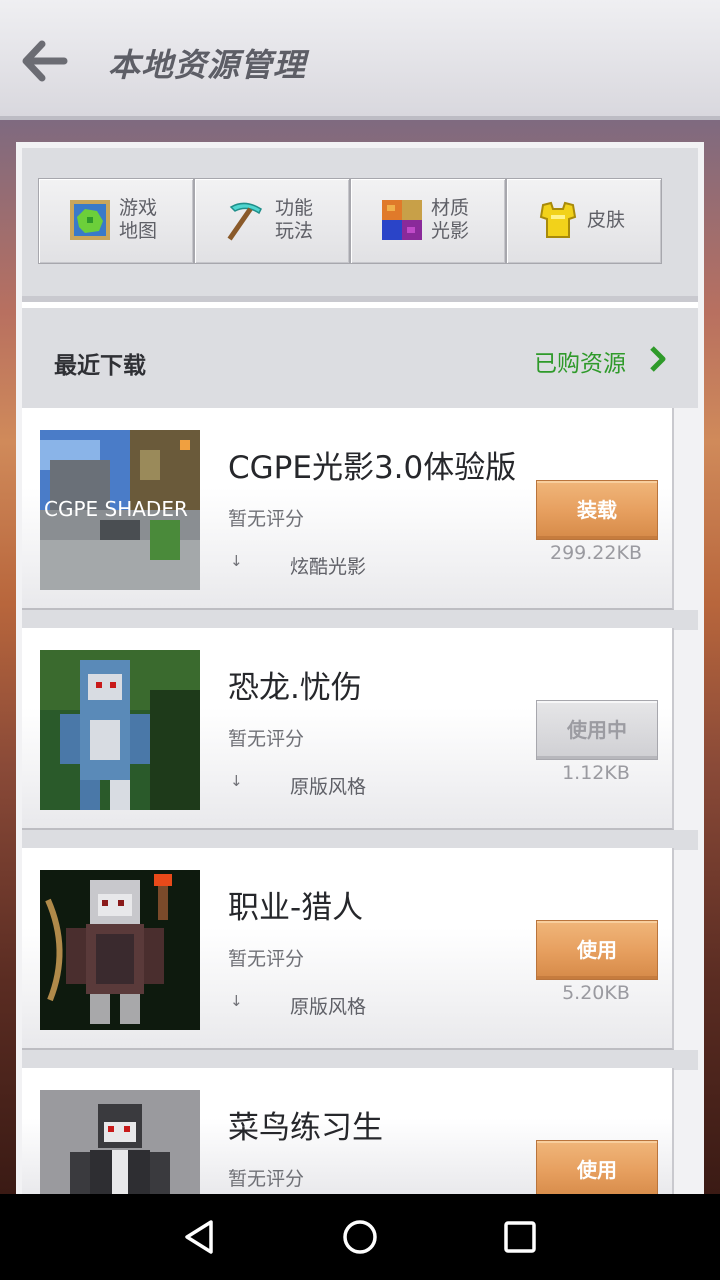  Describe the element at coordinates (596, 553) in the screenshot. I see `resource-size: 299.22KB` at that location.